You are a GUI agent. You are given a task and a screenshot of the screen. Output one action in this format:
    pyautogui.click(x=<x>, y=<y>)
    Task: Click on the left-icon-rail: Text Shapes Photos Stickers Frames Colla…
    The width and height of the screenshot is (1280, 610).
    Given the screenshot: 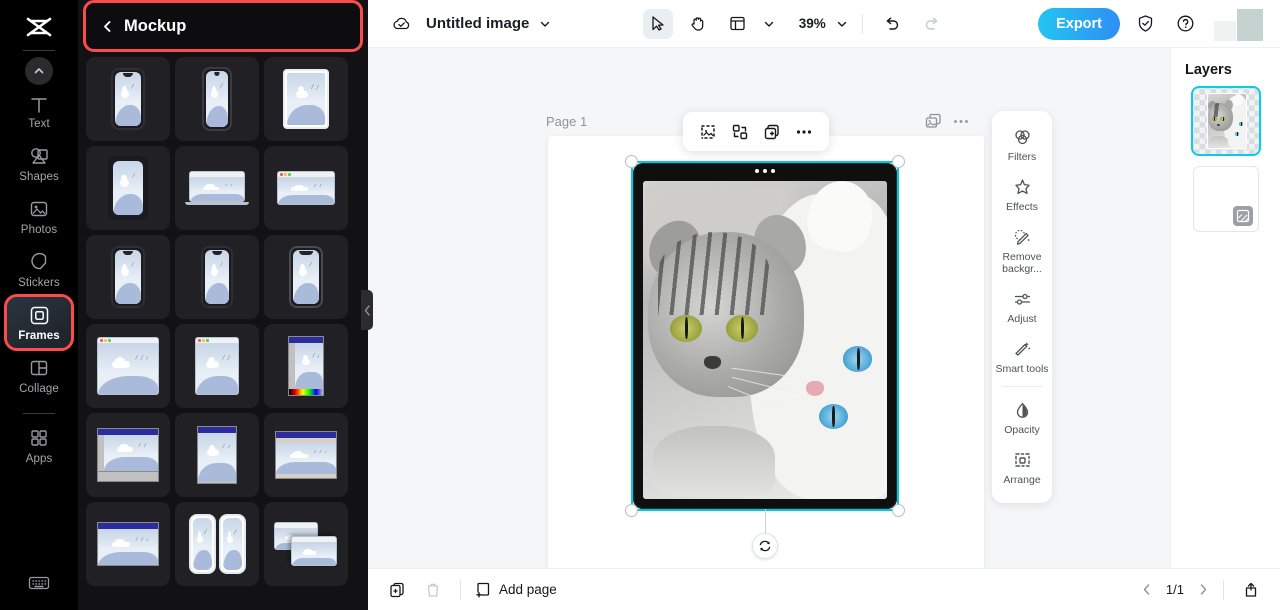 What is the action you would take?
    pyautogui.click(x=39, y=305)
    